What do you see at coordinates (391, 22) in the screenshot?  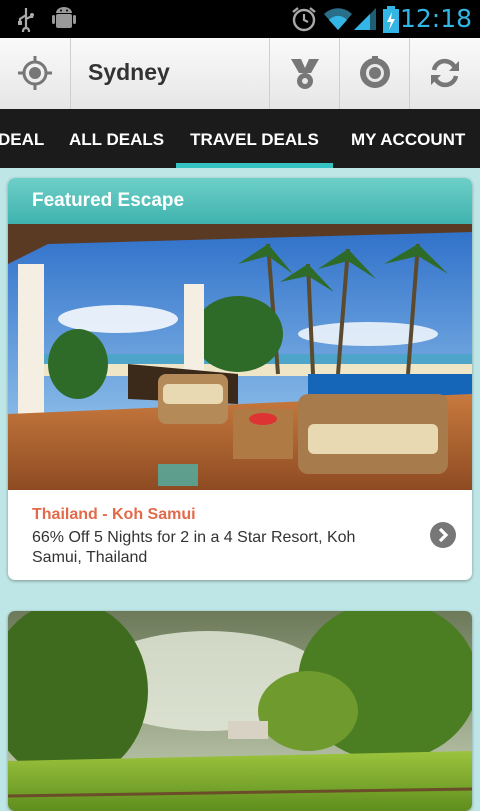 I see `battery-charging-icon` at bounding box center [391, 22].